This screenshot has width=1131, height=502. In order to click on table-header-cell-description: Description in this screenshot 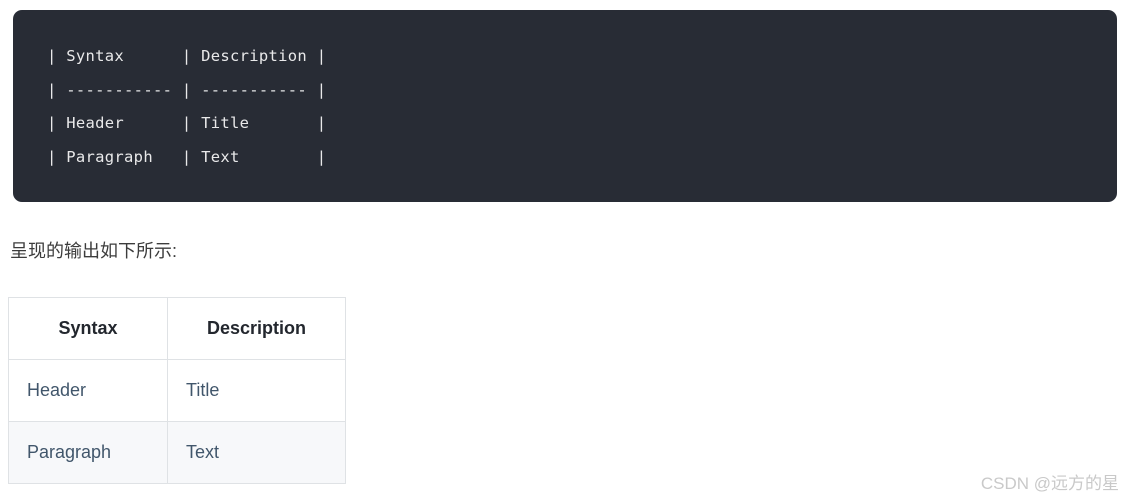, I will do `click(256, 328)`.